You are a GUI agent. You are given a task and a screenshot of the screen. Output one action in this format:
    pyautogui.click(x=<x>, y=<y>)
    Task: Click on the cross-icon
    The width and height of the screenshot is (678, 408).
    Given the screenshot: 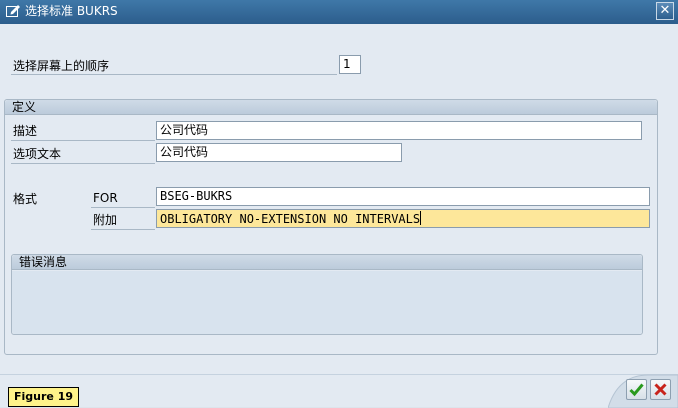 What is the action you would take?
    pyautogui.click(x=660, y=389)
    